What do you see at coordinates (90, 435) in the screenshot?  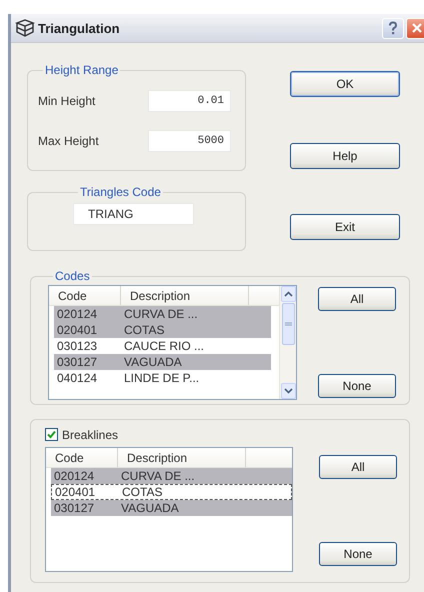 I see `checkbox-label: Breaklines` at bounding box center [90, 435].